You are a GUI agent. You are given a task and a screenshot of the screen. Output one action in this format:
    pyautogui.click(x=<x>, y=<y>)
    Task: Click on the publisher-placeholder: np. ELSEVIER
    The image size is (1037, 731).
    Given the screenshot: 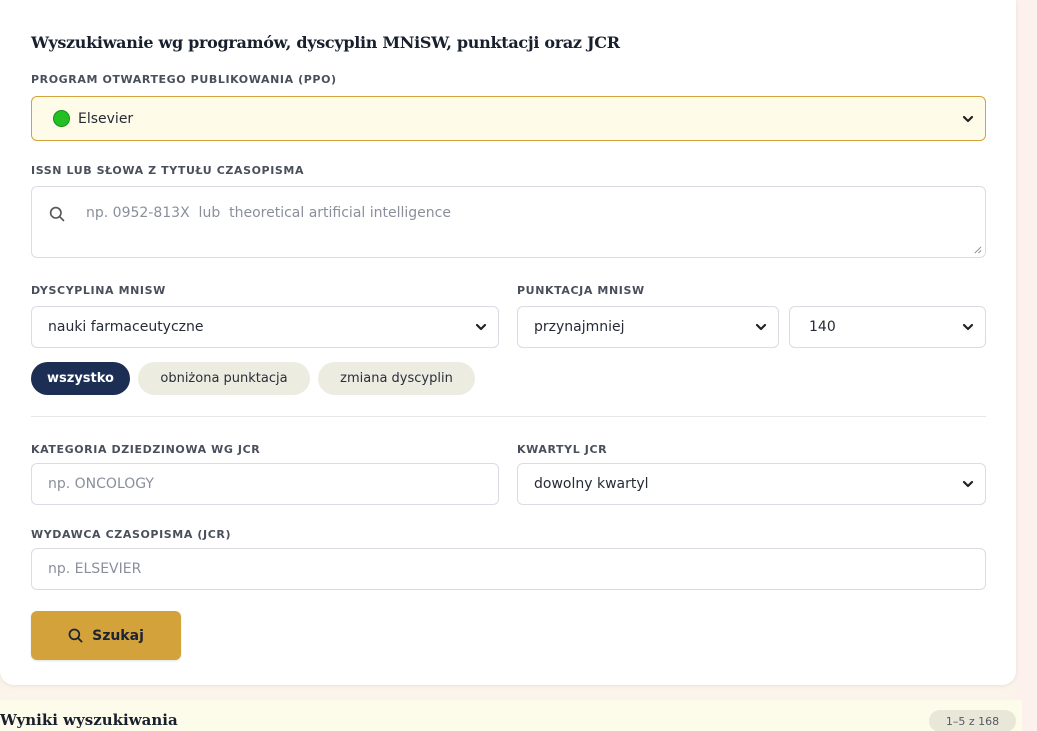 What is the action you would take?
    pyautogui.click(x=95, y=569)
    